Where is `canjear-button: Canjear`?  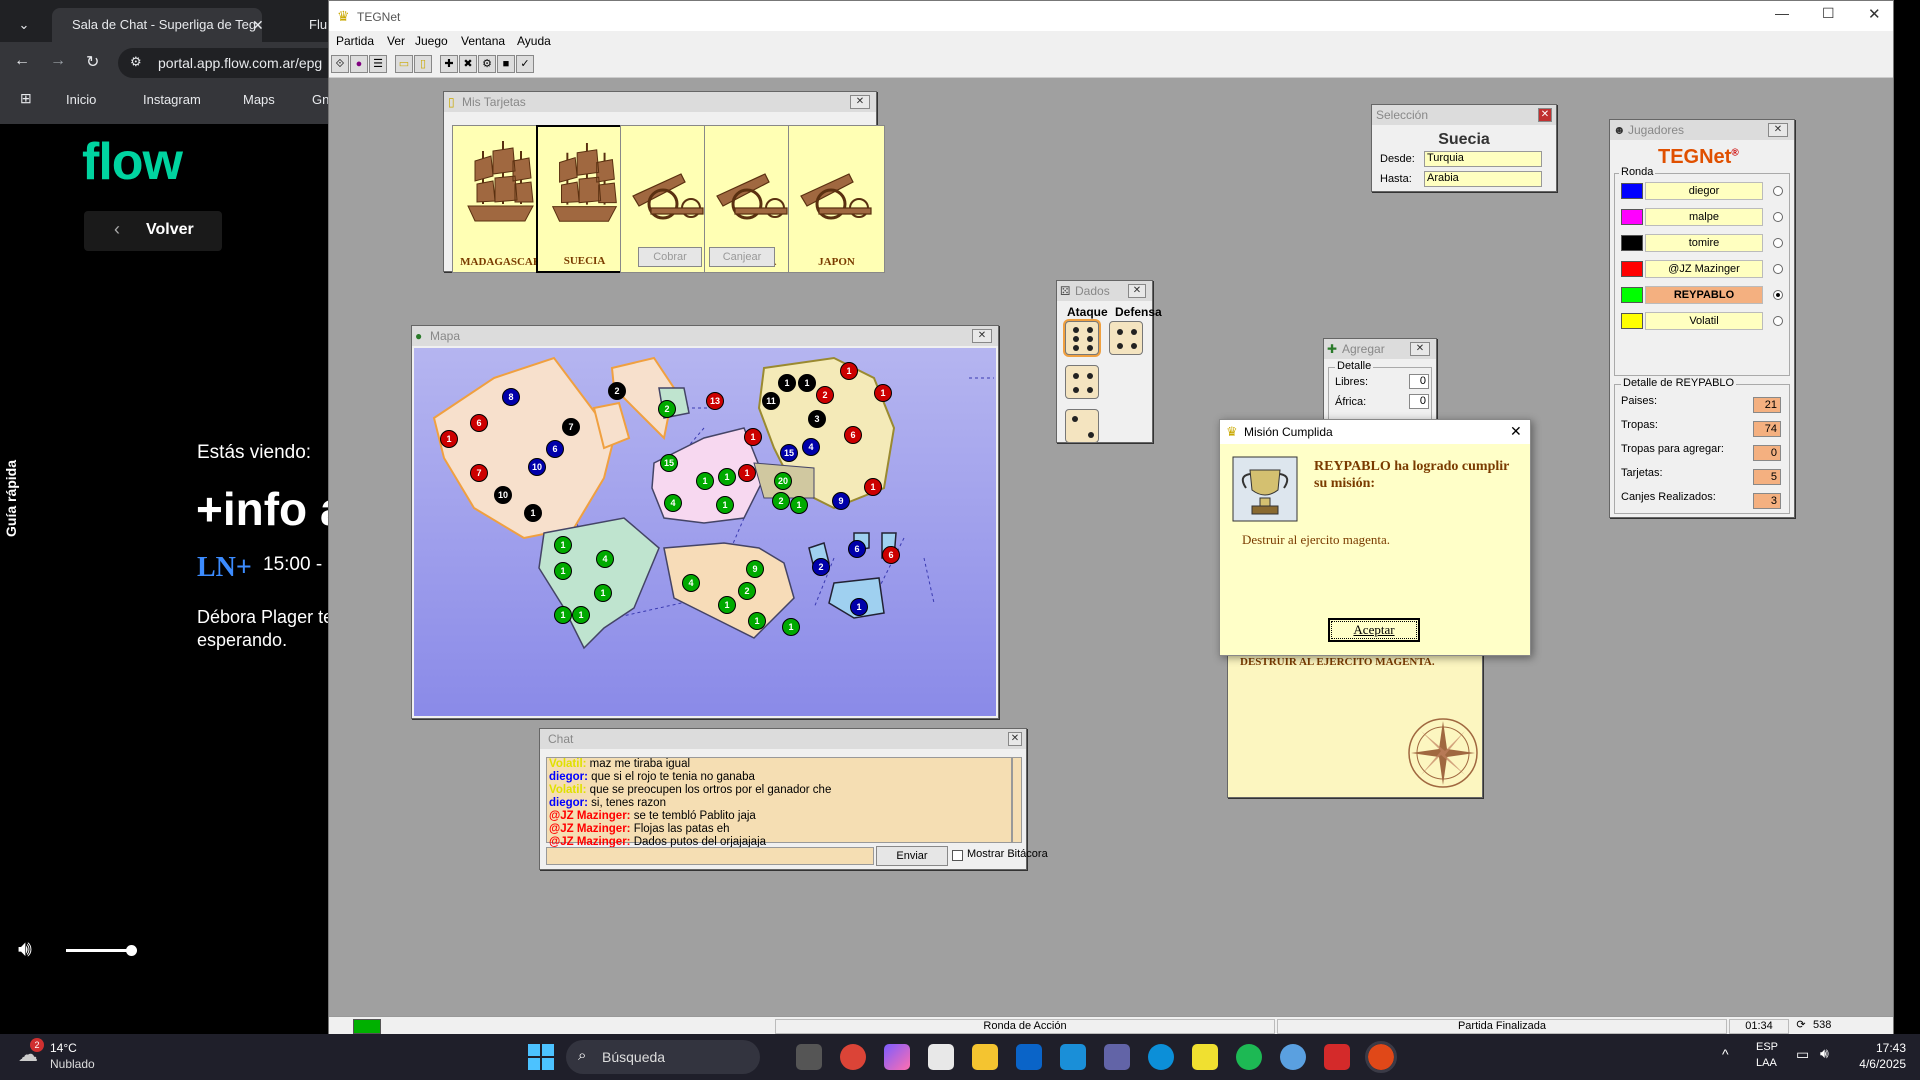 canjear-button: Canjear is located at coordinates (742, 257).